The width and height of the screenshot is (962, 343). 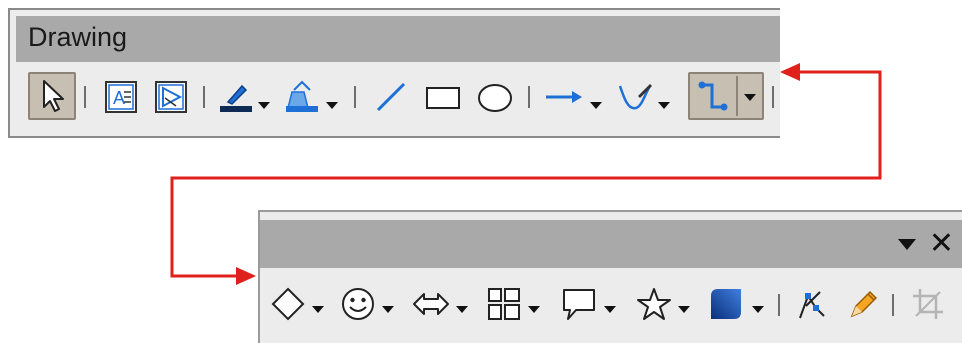 What do you see at coordinates (171, 97) in the screenshot?
I see `fontwork-icon` at bounding box center [171, 97].